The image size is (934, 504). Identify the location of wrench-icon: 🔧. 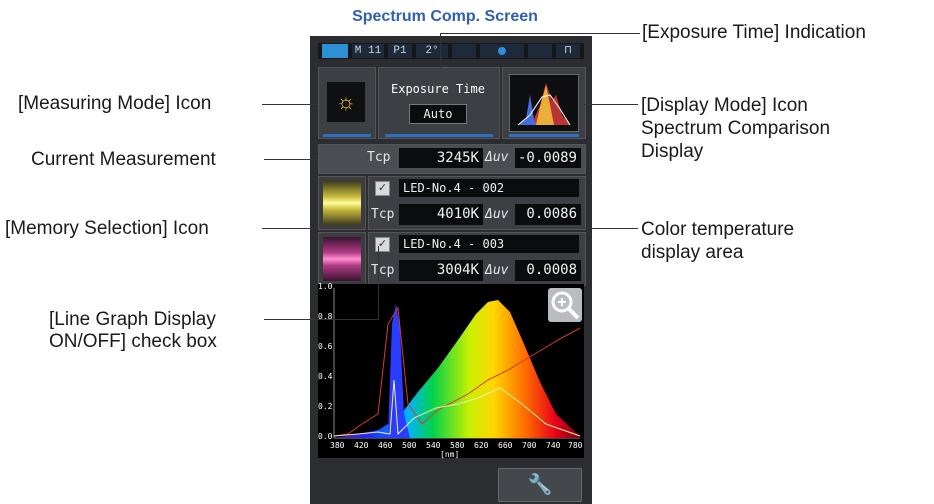
(540, 485).